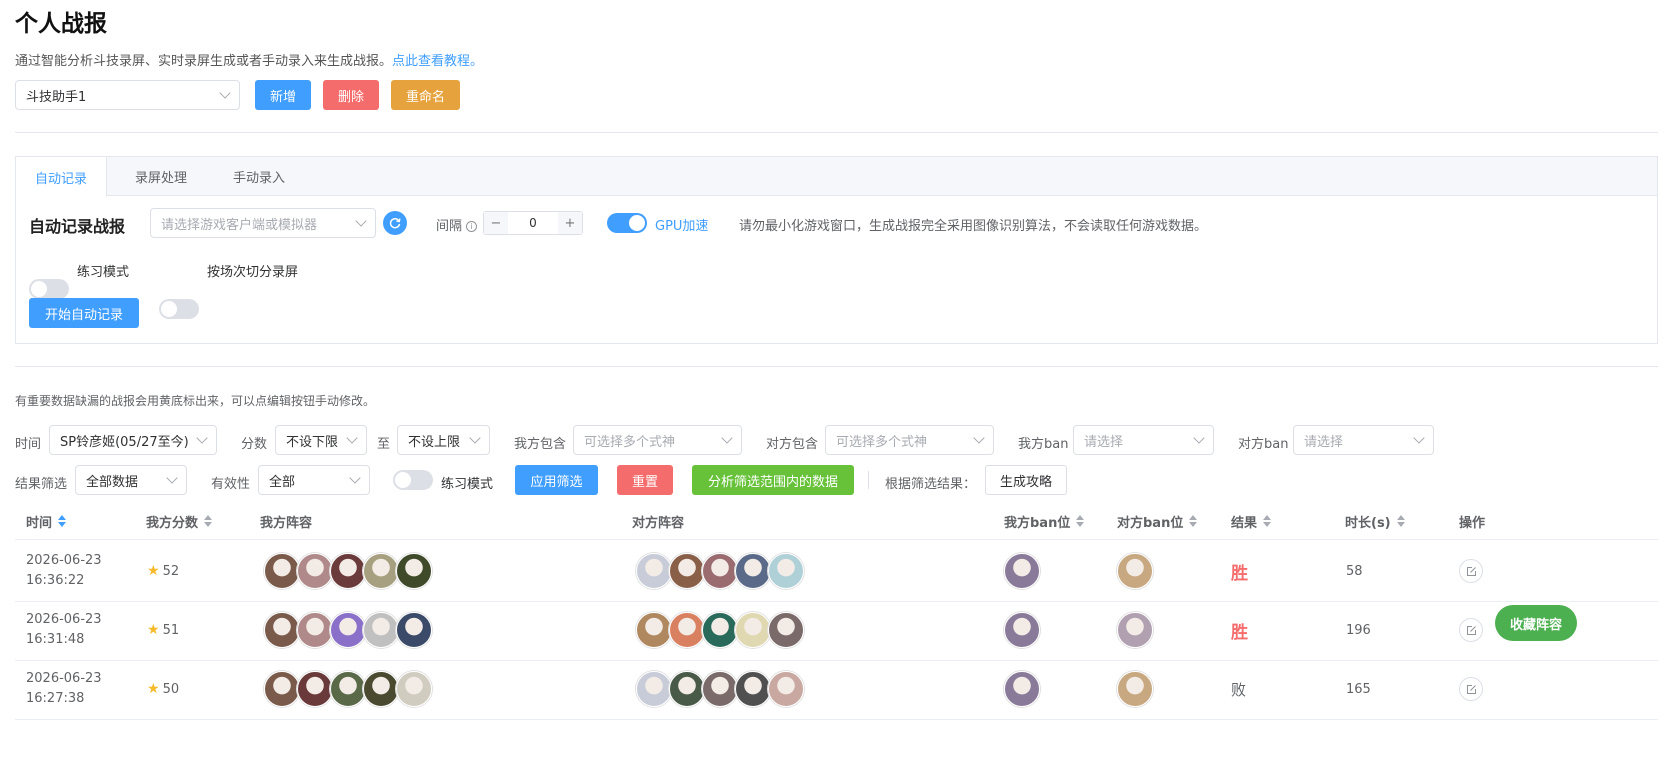 This screenshot has height=759, width=1666. Describe the element at coordinates (836, 177) in the screenshot. I see `tab-bar: 自动记录 录屏处理 手动录入` at that location.